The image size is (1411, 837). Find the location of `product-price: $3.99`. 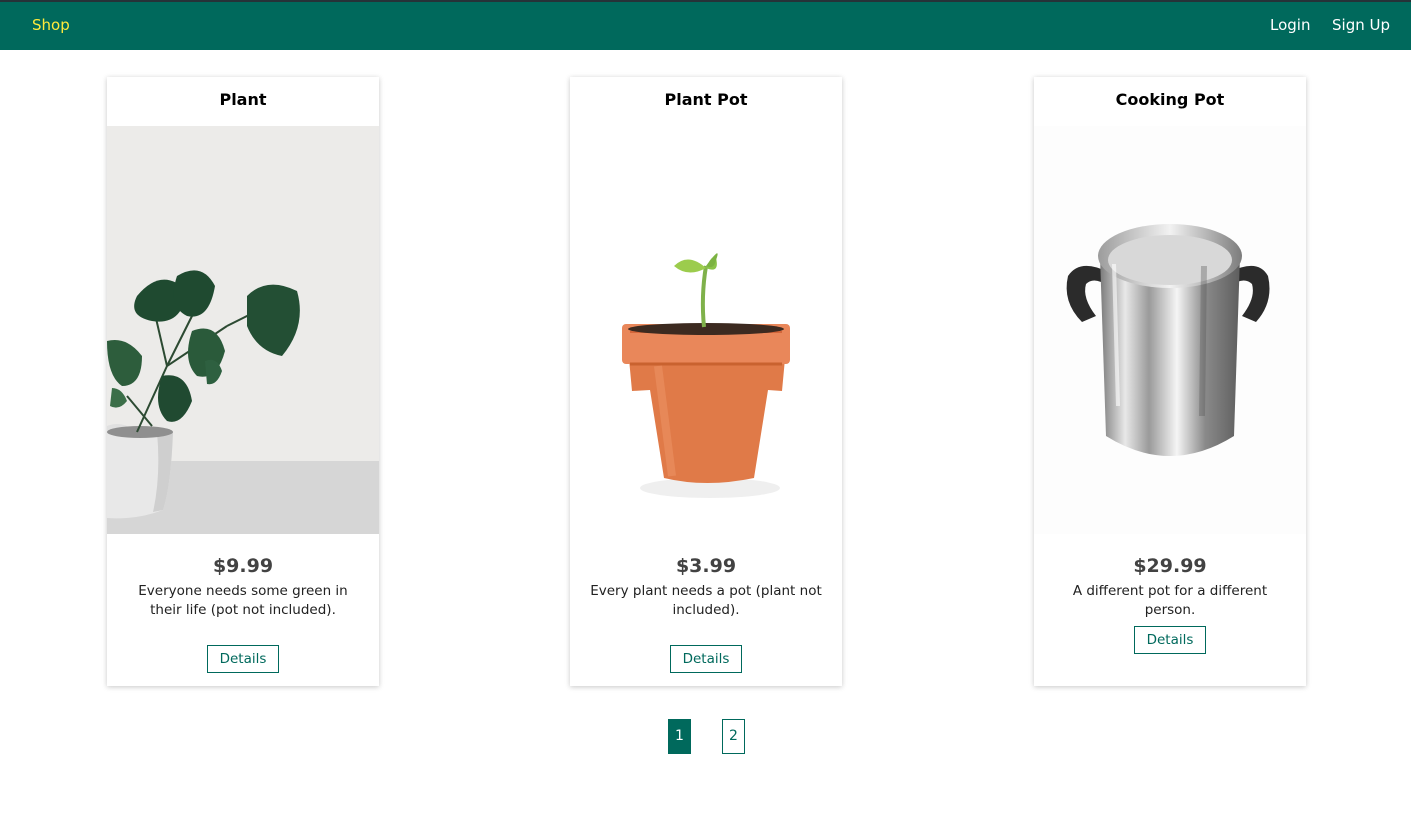

product-price: $3.99 is located at coordinates (706, 566).